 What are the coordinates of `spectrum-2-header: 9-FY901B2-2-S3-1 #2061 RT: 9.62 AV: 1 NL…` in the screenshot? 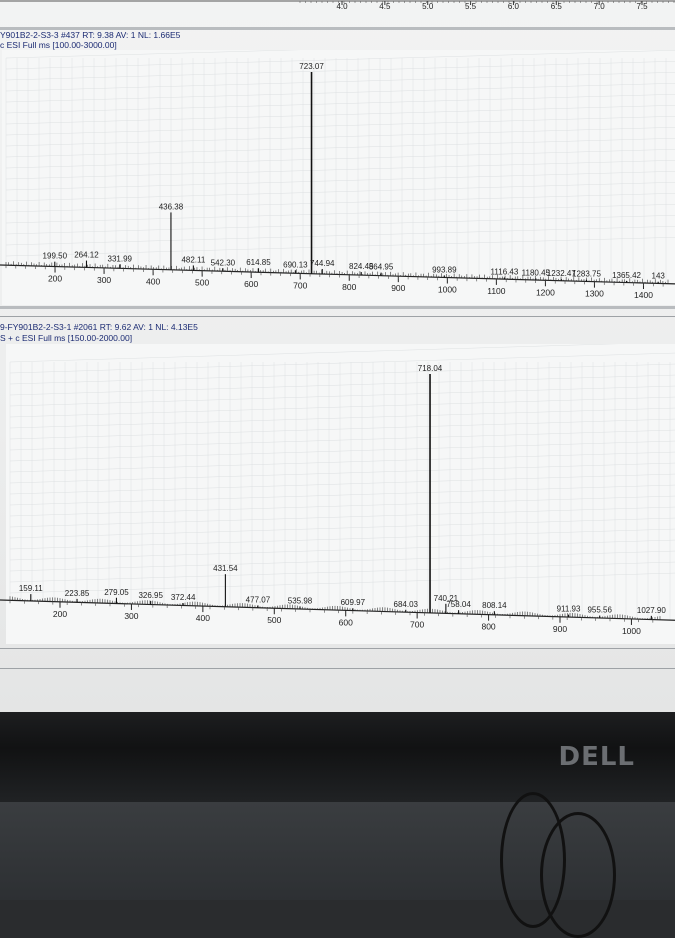 It's located at (99, 327).